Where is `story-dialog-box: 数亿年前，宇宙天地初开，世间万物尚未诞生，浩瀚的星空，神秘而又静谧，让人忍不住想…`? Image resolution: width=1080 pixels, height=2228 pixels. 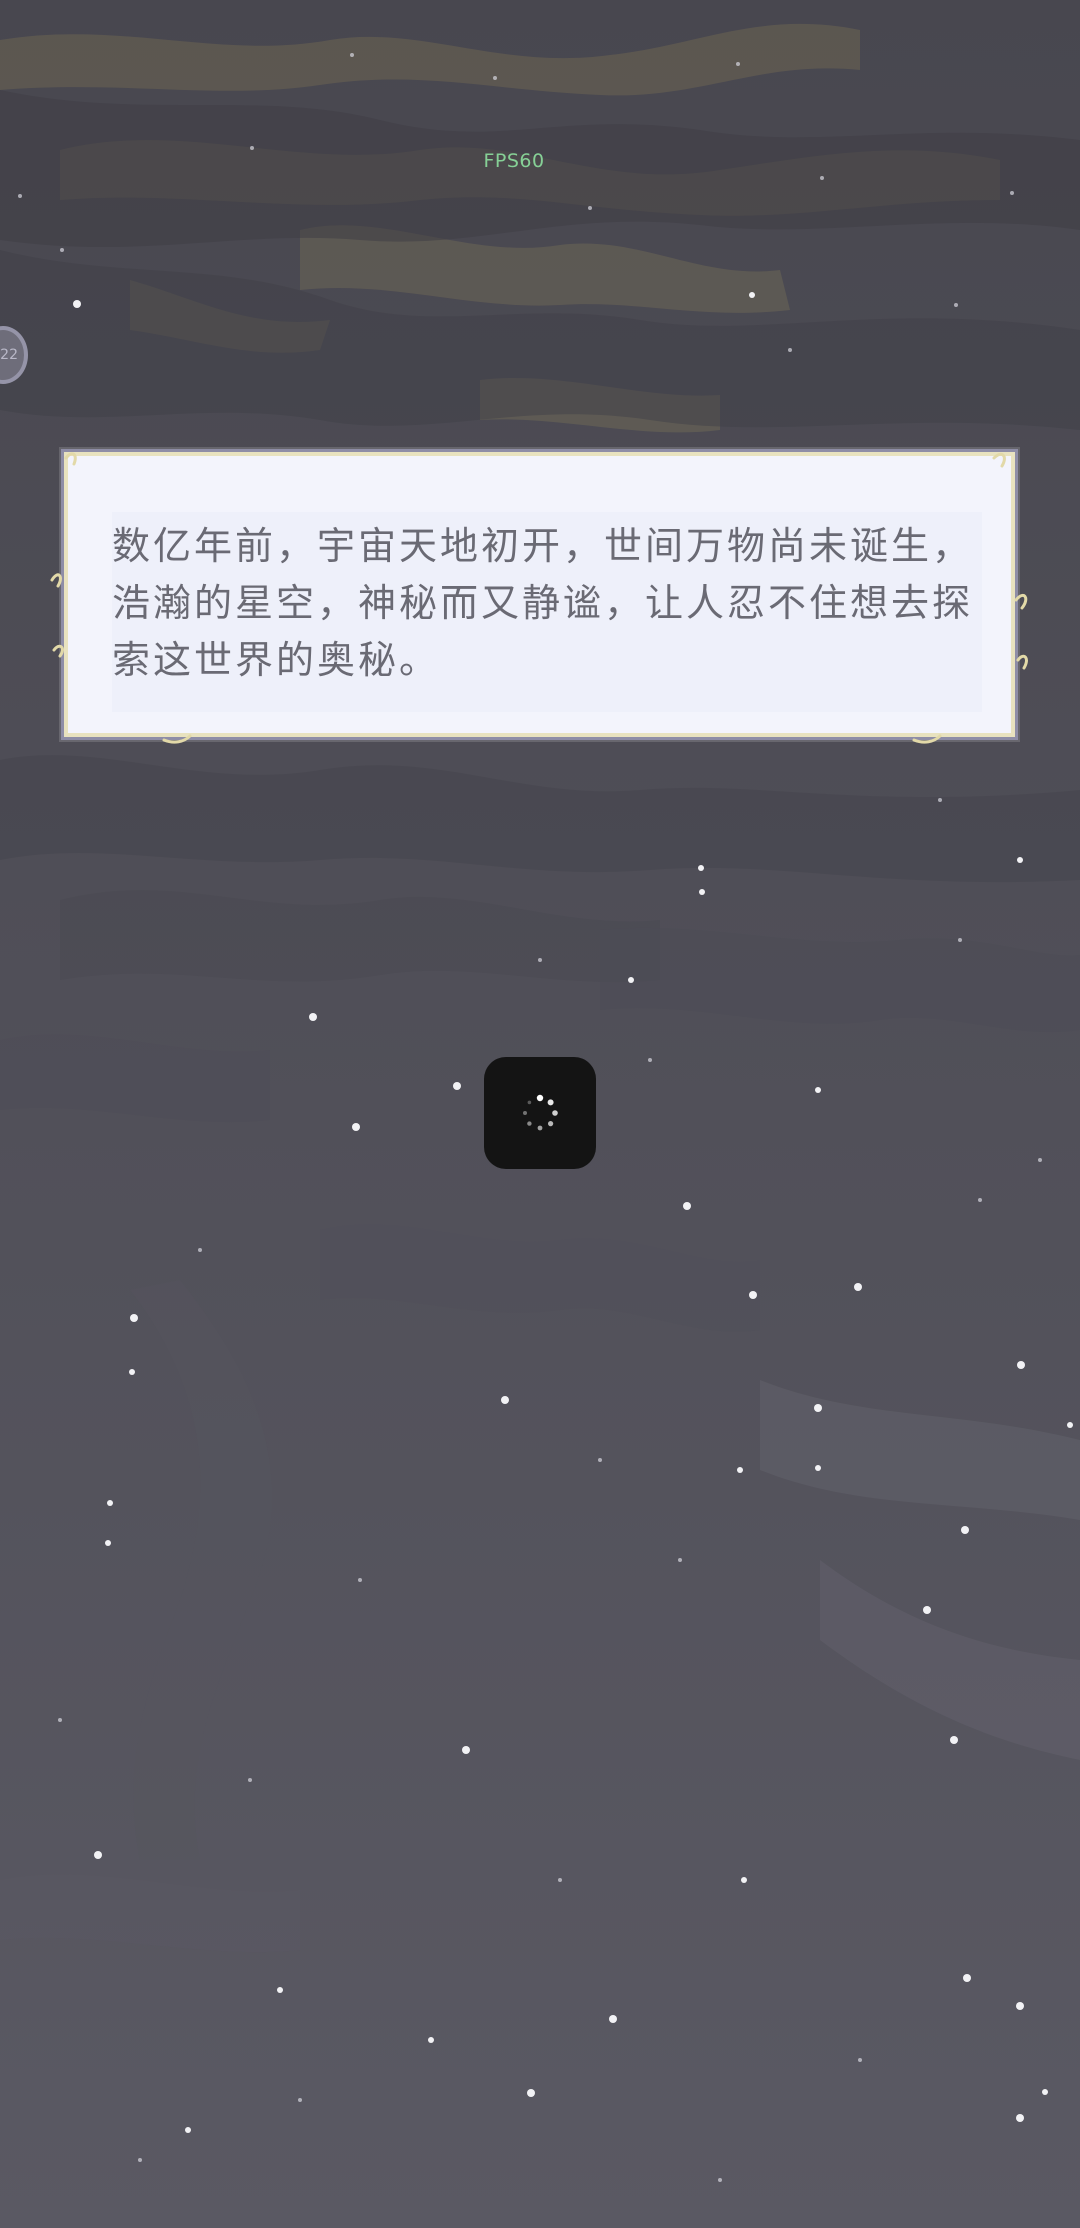
story-dialog-box: 数亿年前，宇宙天地初开，世间万物尚未诞生，浩瀚的星空，神秘而又静谧，让人忍不住想… is located at coordinates (539, 594).